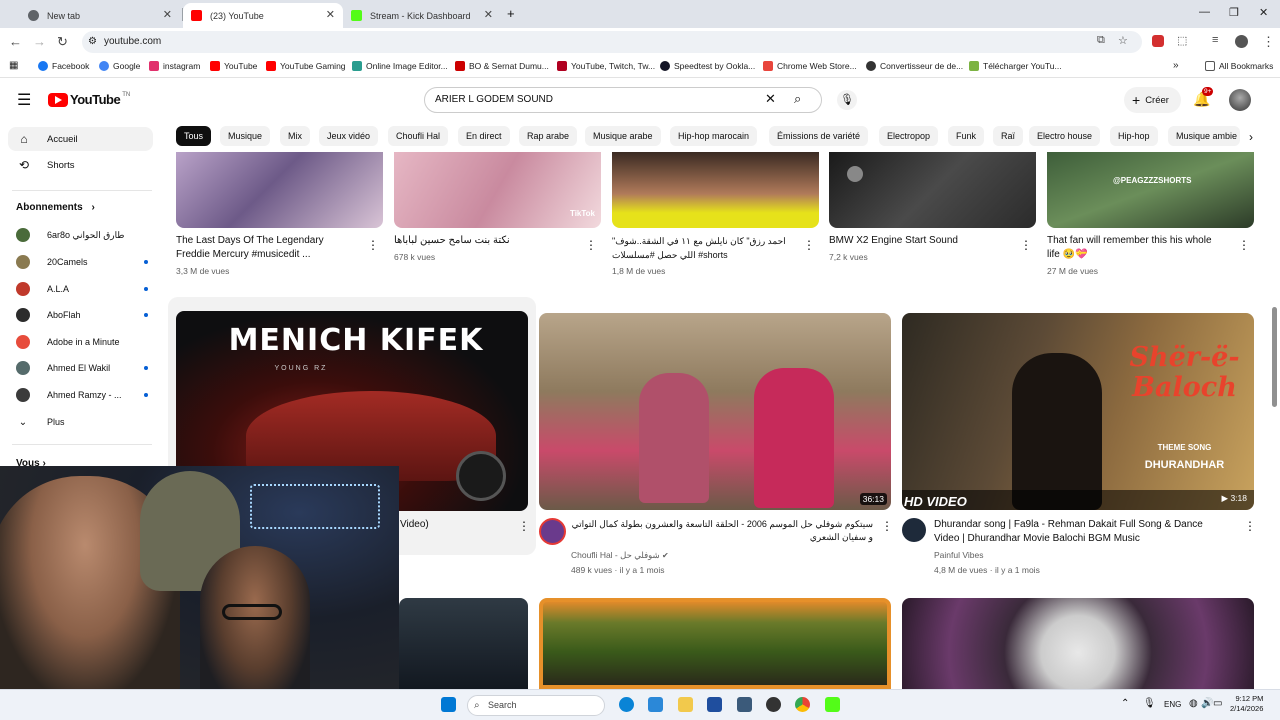  What do you see at coordinates (966, 136) in the screenshot?
I see `chip-funk: Funk` at bounding box center [966, 136].